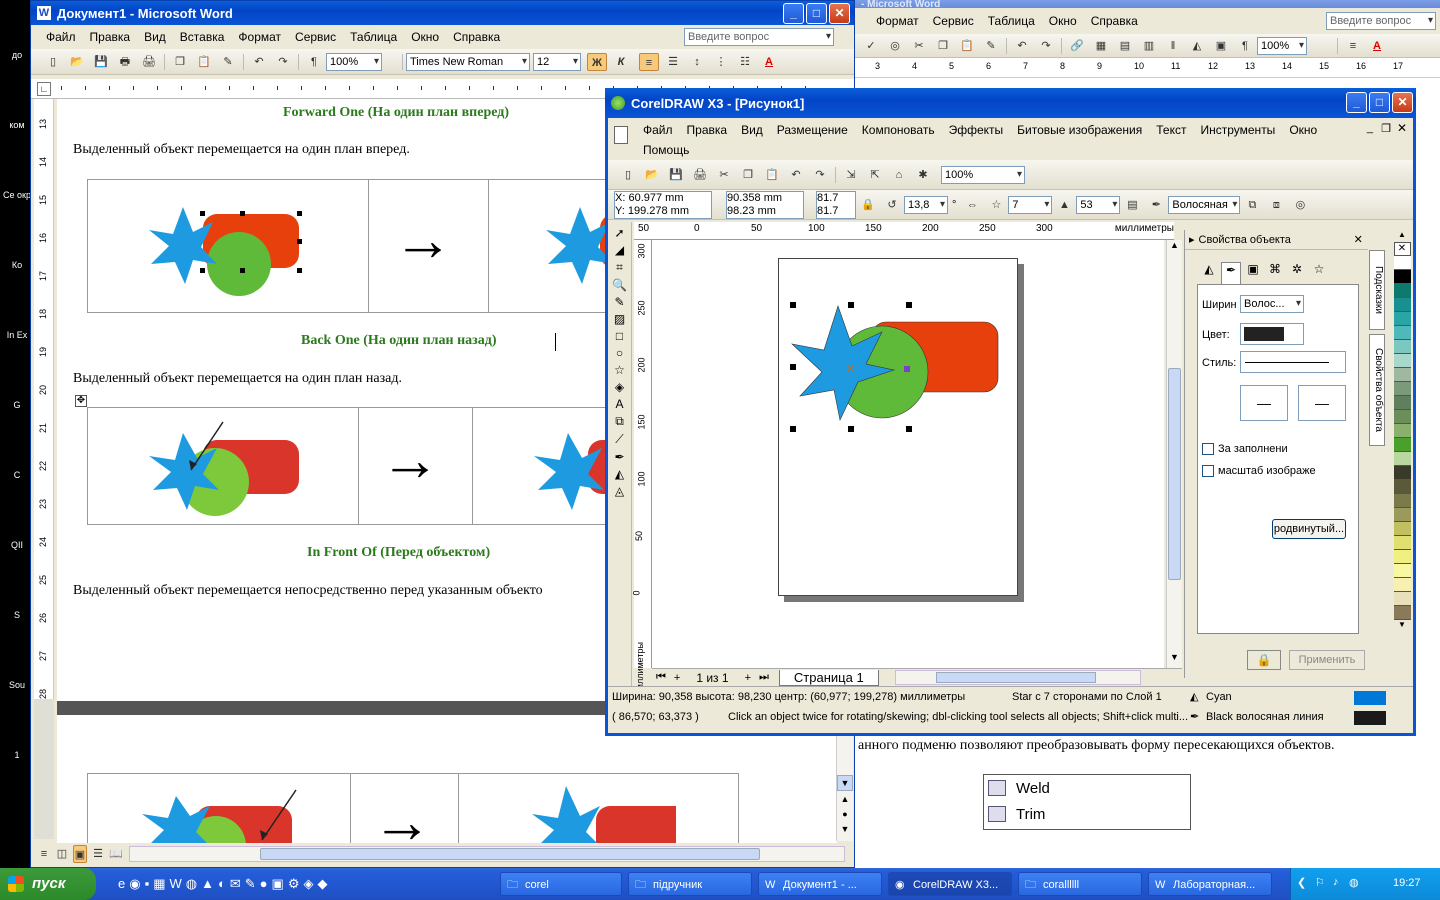  What do you see at coordinates (1231, 273) in the screenshot?
I see `outline-tab-icon: ✒` at bounding box center [1231, 273].